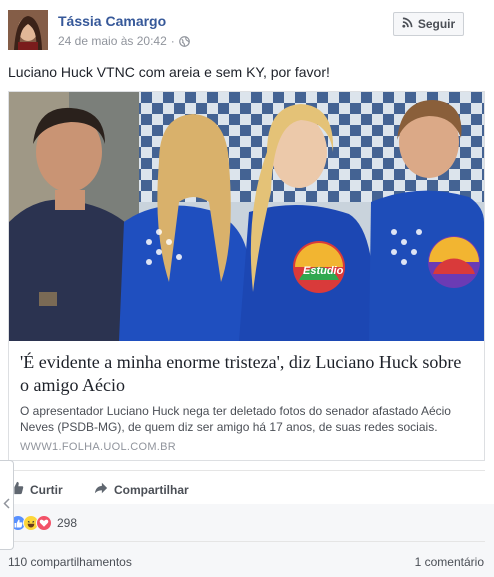 This screenshot has height=577, width=494. I want to click on post-timestamp: 24 de maio às 20:42, so click(112, 41).